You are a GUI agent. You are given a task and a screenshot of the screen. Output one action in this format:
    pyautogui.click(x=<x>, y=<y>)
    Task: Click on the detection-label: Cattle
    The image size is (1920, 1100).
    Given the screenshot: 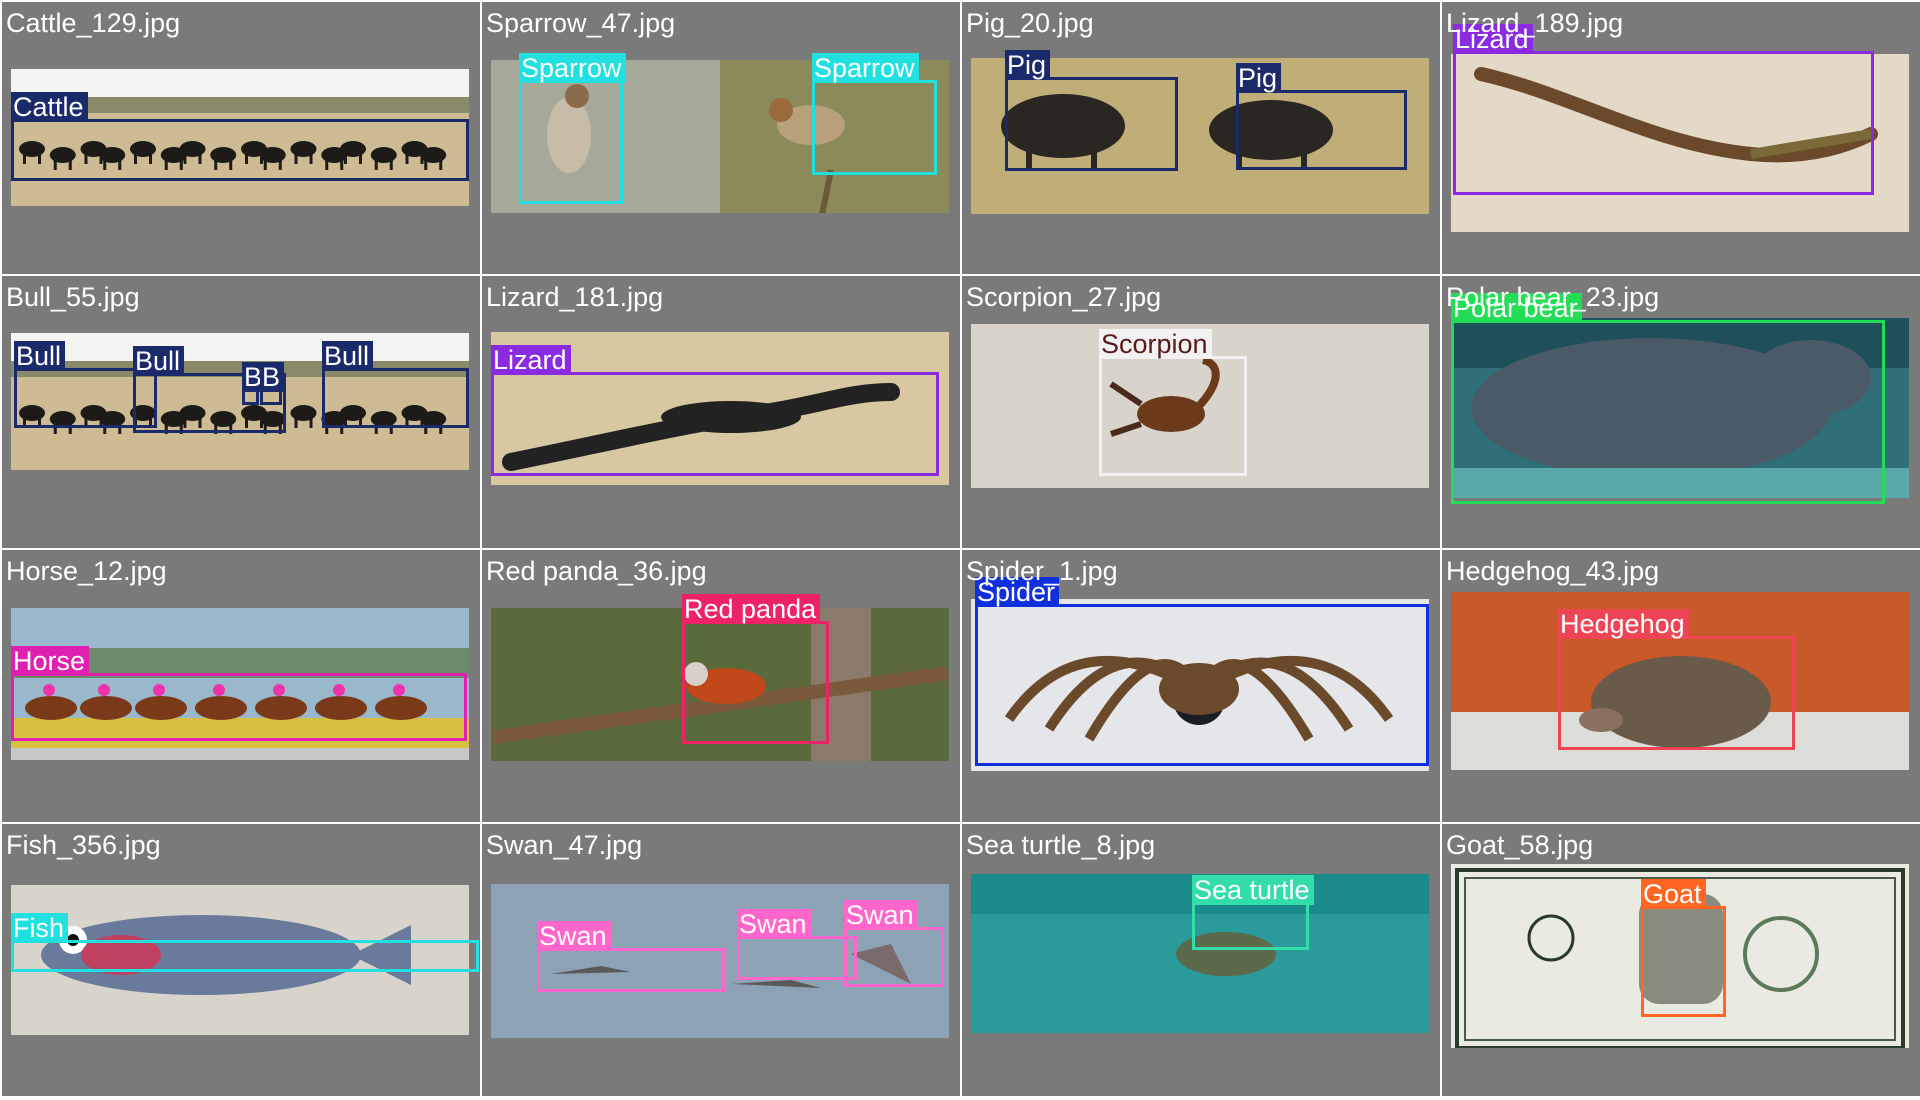 What is the action you would take?
    pyautogui.click(x=49, y=107)
    